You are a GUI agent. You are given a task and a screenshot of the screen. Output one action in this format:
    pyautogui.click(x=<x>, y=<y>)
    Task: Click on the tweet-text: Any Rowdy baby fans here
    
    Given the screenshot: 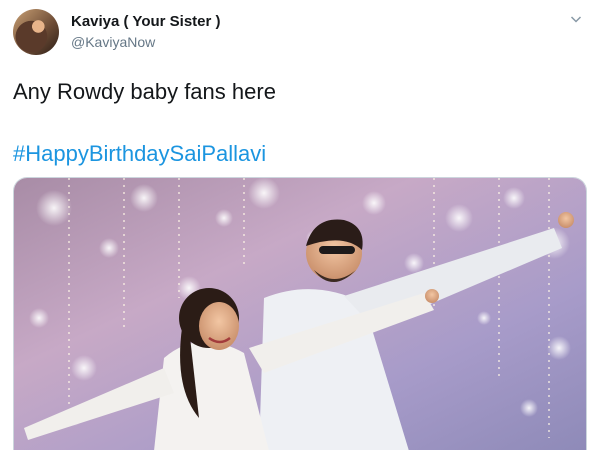 What is the action you would take?
    pyautogui.click(x=144, y=91)
    